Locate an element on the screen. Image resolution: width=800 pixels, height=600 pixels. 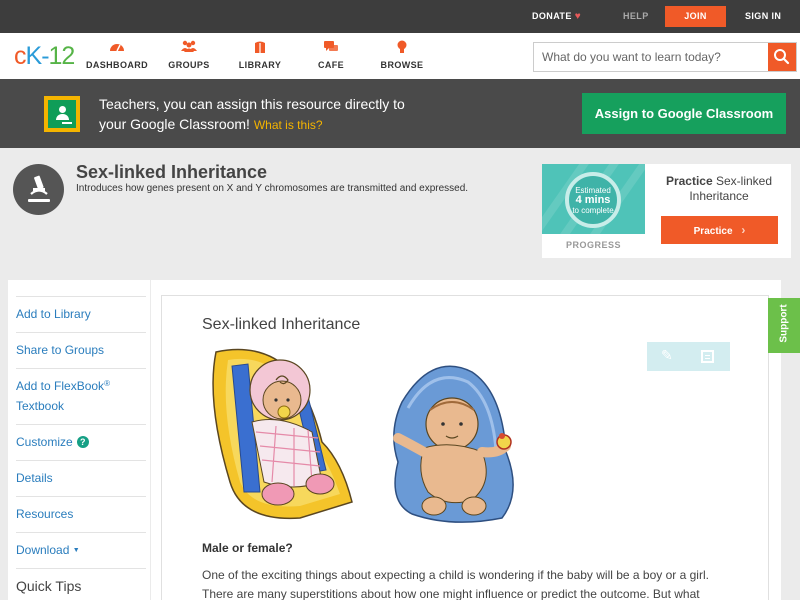
sidebar-item-customize: Customize? is located at coordinates (81, 442).